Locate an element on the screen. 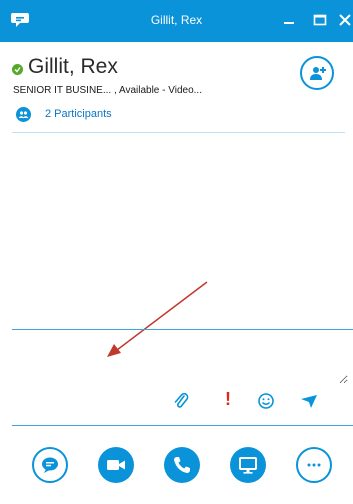 Image resolution: width=353 pixels, height=504 pixels. bottom-divider is located at coordinates (182, 425).